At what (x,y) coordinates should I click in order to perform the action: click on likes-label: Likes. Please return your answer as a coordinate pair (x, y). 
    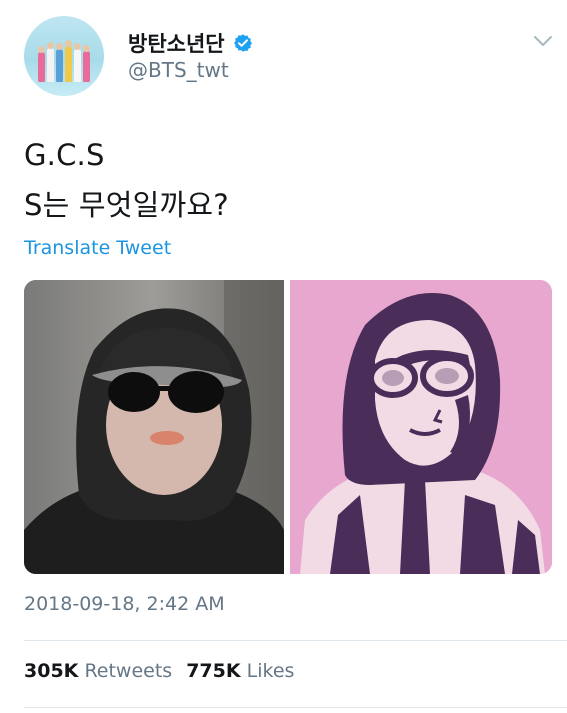
    Looking at the image, I should click on (270, 671).